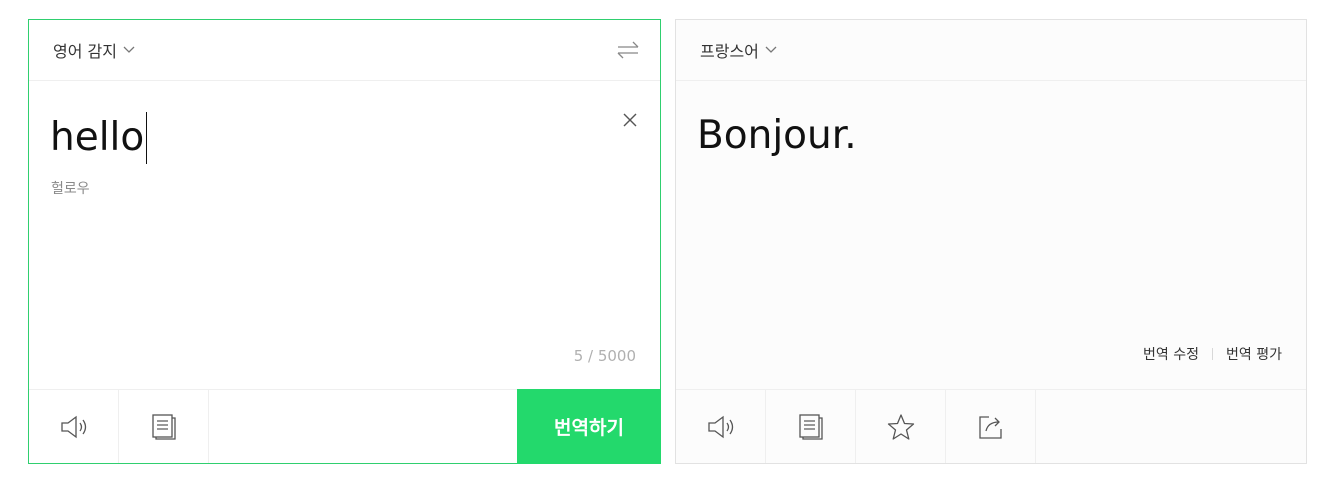  I want to click on target-header: 프랑스어, so click(991, 50).